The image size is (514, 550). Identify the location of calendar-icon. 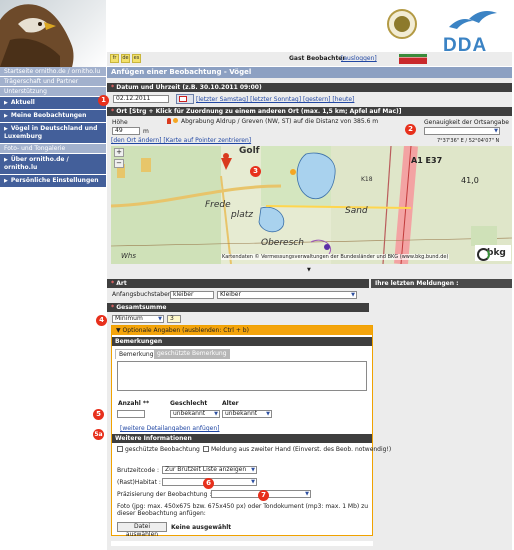
(183, 99).